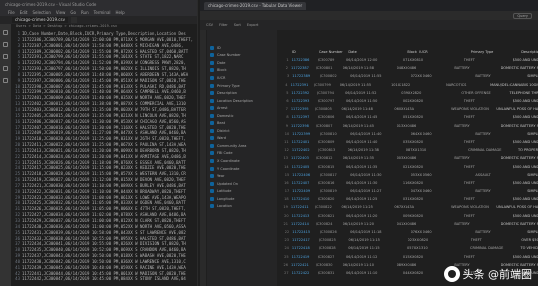 The height and width of the screenshot is (286, 538). Describe the element at coordinates (61, 12) in the screenshot. I see `menu-item: View` at that location.